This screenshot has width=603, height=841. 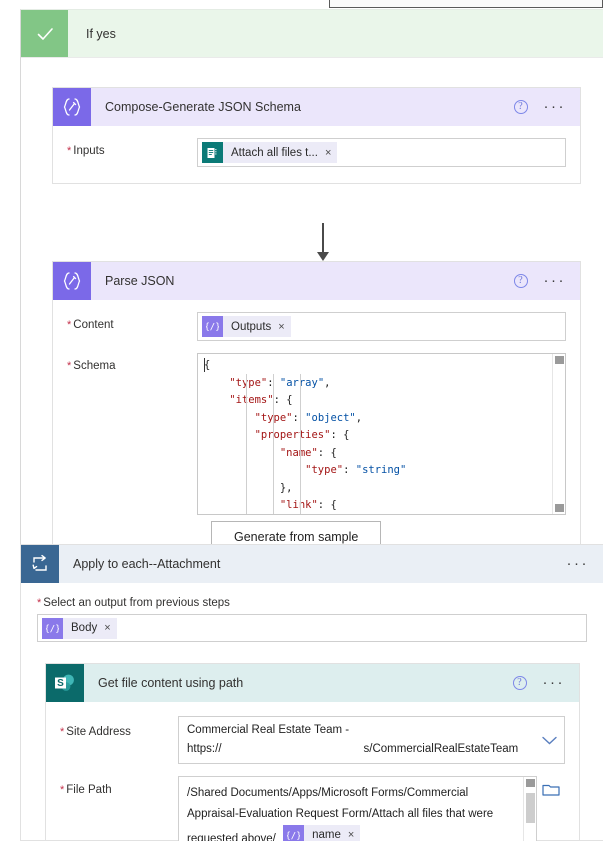 I want to click on partial-input-above, so click(x=466, y=4).